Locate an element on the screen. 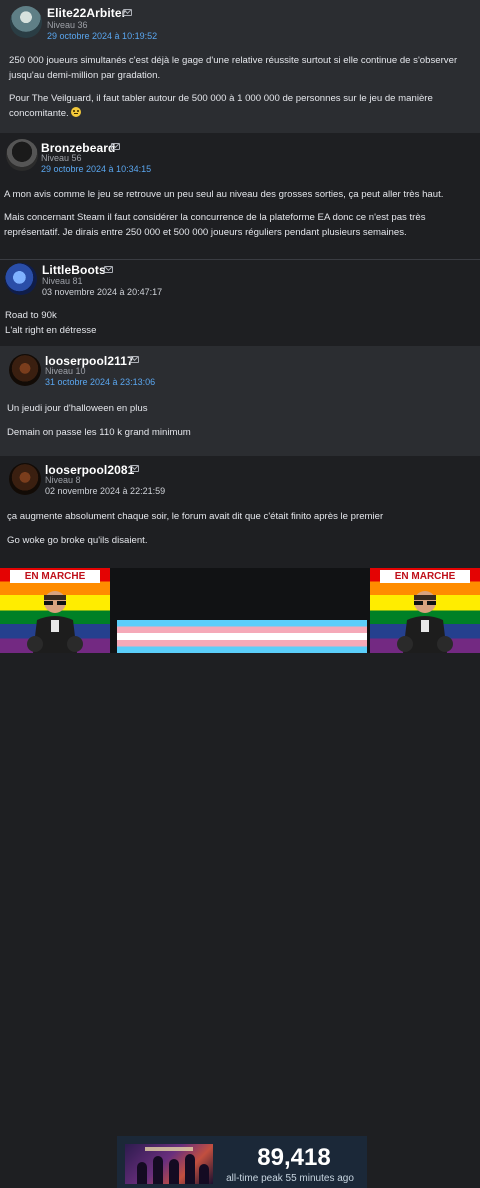  post-username: LittleBoots is located at coordinates (74, 270).